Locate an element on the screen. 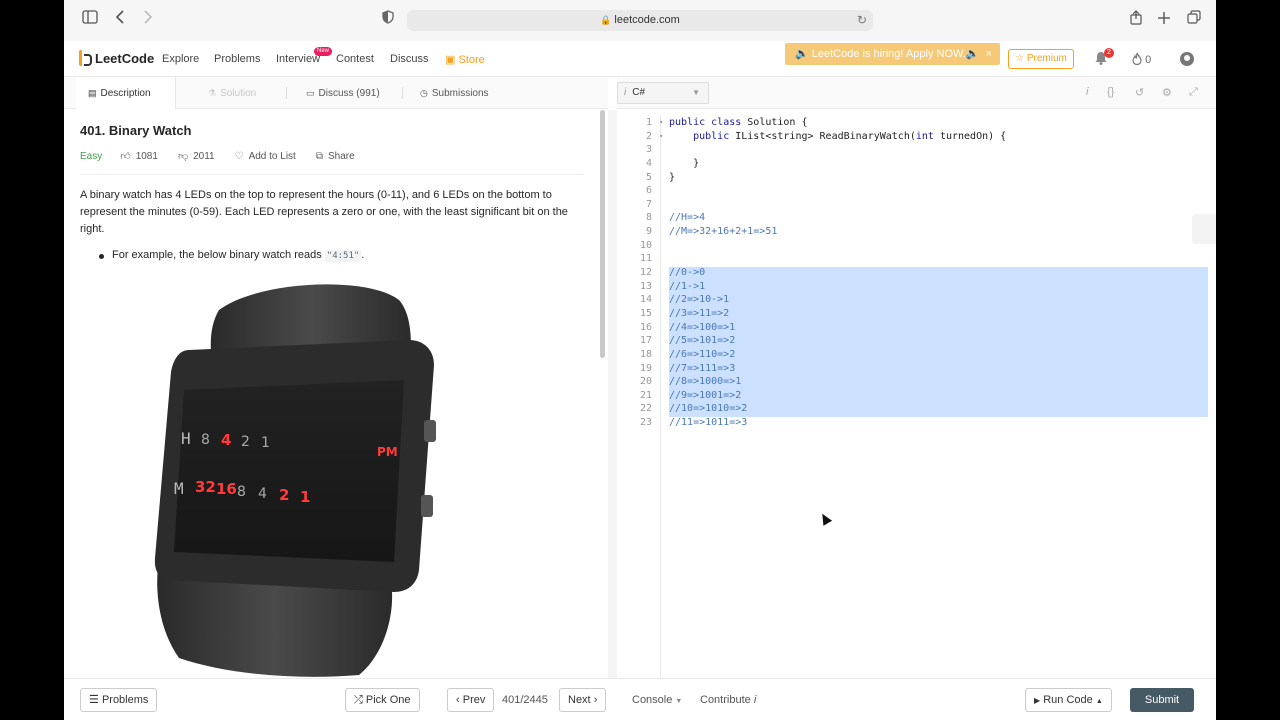  code-line: //6=>110=>2 is located at coordinates (939, 355).